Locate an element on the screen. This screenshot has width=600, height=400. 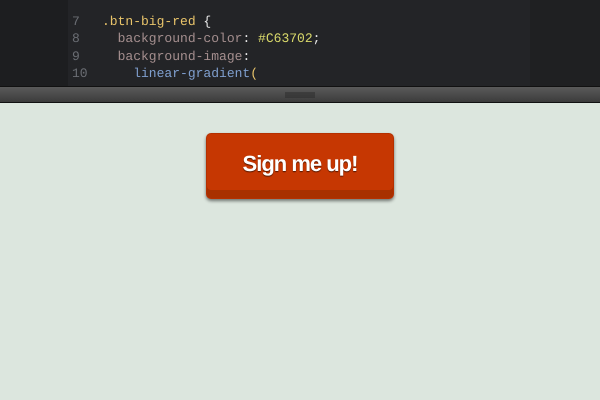
line-number: 7 is located at coordinates (76, 21).